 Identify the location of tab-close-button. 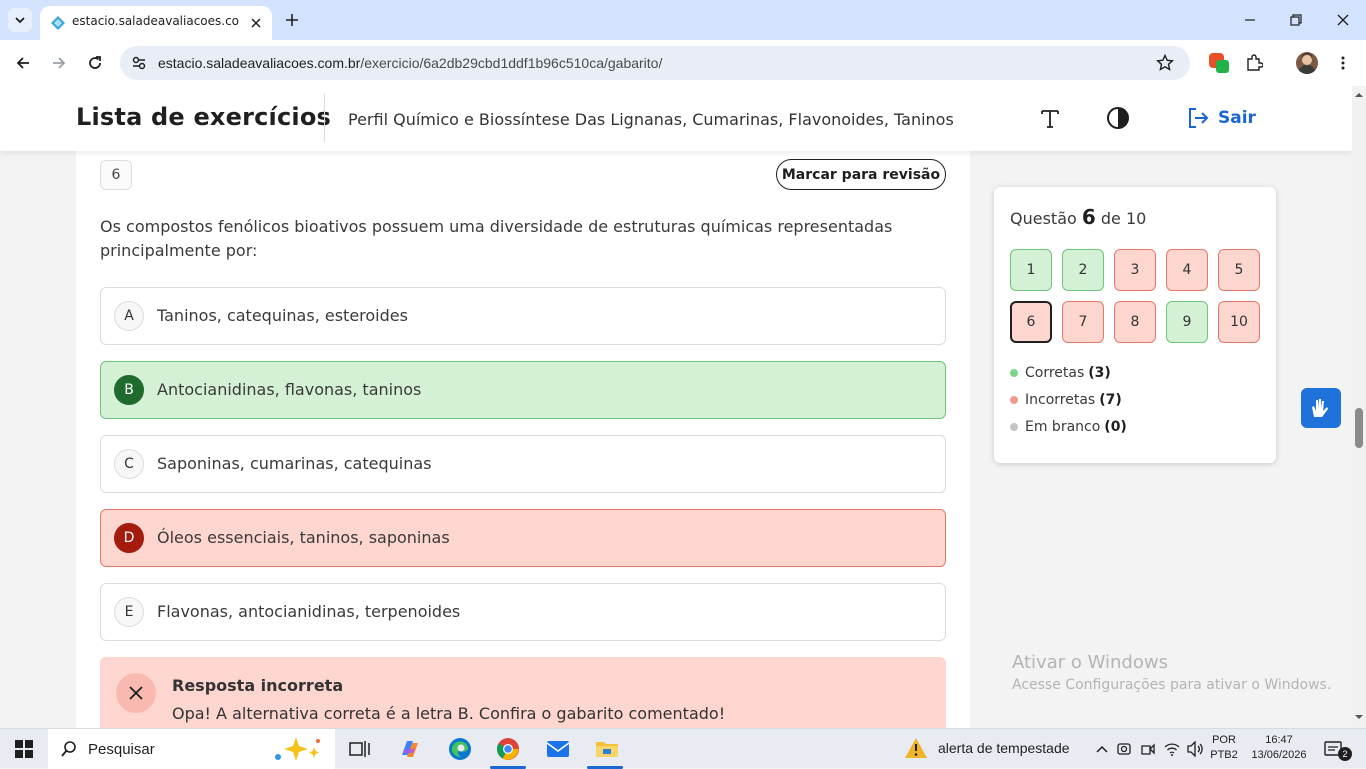
(256, 23).